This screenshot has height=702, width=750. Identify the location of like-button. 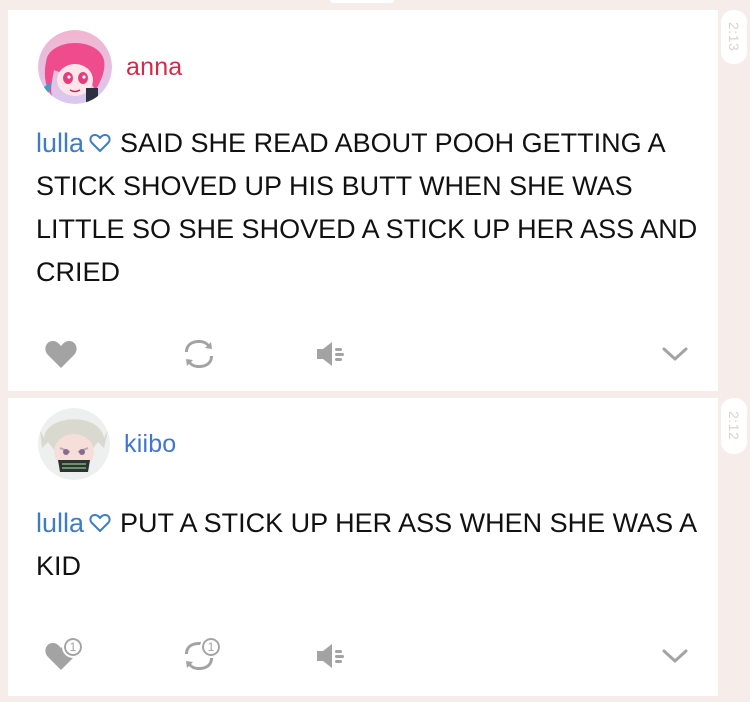
(61, 354).